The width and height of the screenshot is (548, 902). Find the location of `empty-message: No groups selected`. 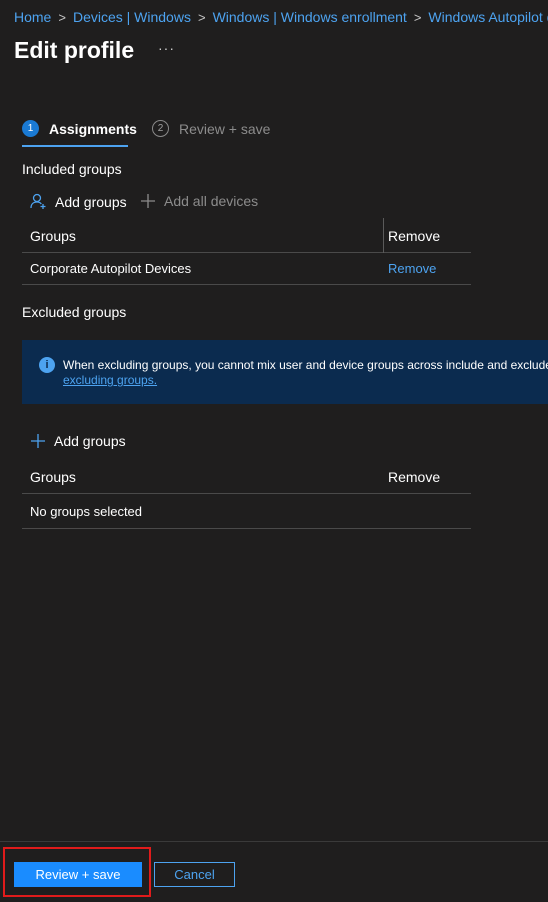

empty-message: No groups selected is located at coordinates (86, 511).